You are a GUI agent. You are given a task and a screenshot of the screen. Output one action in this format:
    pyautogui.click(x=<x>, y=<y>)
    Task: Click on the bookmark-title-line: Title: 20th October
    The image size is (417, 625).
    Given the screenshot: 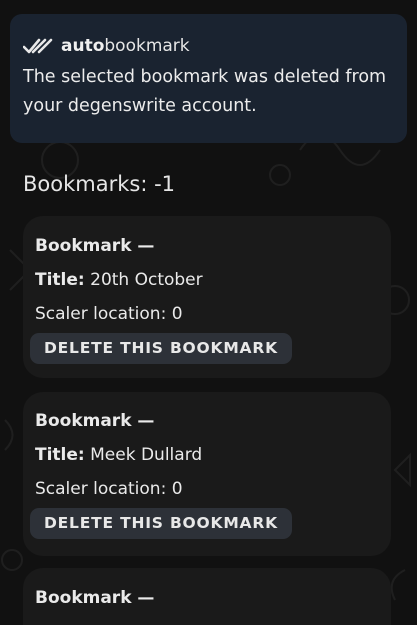 What is the action you would take?
    pyautogui.click(x=207, y=280)
    